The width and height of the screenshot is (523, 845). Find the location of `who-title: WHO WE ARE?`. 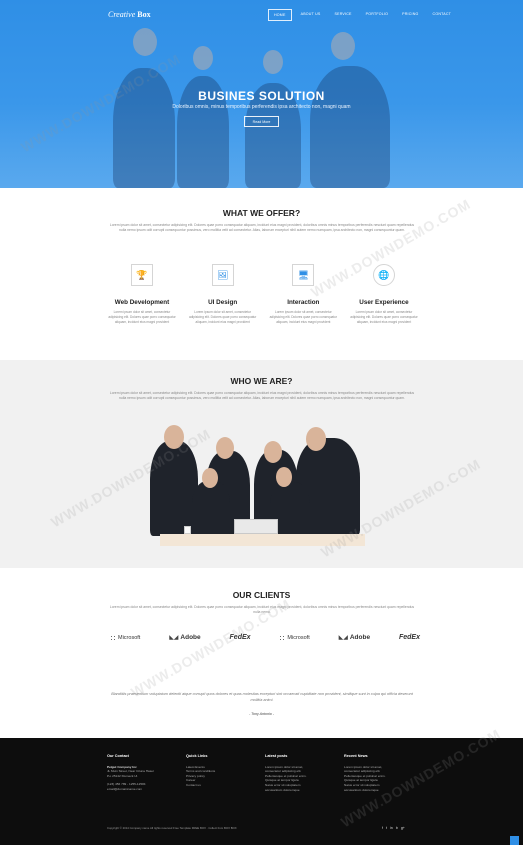

who-title: WHO WE ARE? is located at coordinates (261, 381).